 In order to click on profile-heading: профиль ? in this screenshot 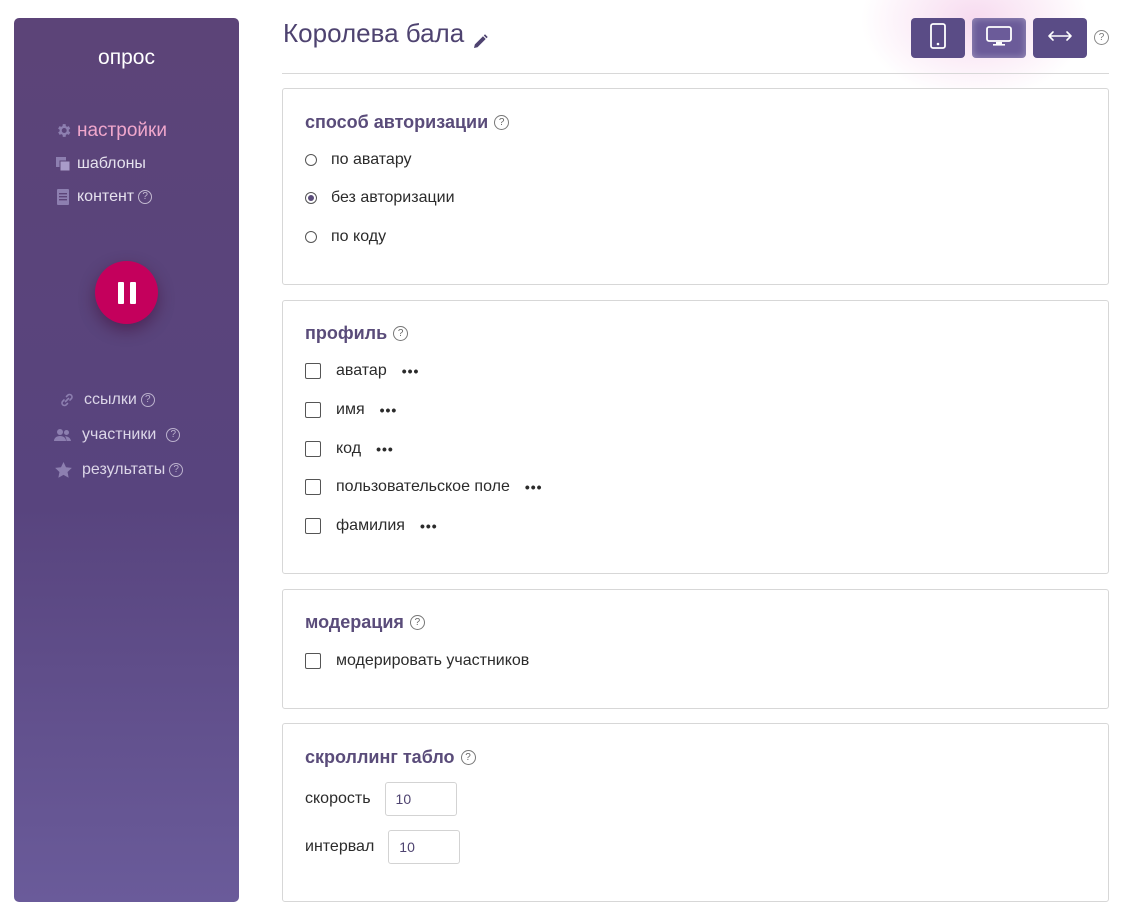, I will do `click(357, 333)`.